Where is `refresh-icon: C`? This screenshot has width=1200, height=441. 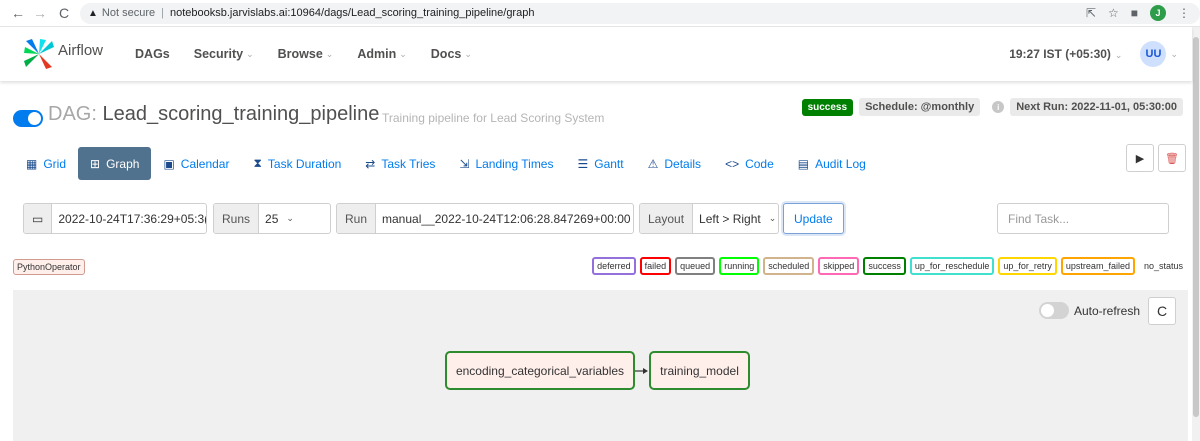
refresh-icon: C is located at coordinates (1162, 311).